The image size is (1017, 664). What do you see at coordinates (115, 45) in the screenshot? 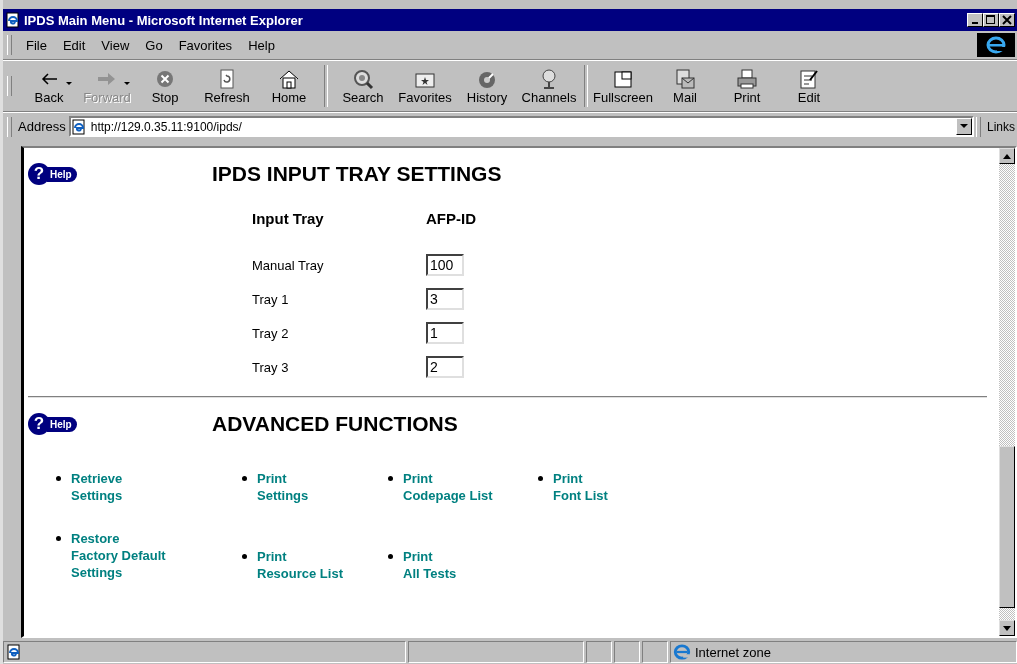
I see `menu-item: View` at bounding box center [115, 45].